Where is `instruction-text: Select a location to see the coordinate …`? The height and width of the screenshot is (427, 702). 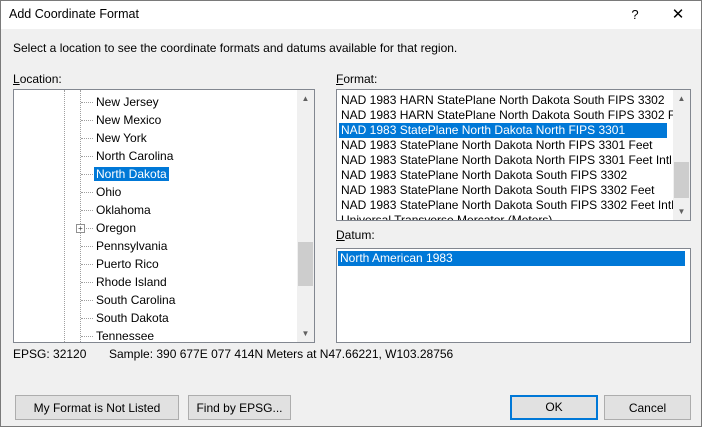 instruction-text: Select a location to see the coordinate … is located at coordinates (235, 48).